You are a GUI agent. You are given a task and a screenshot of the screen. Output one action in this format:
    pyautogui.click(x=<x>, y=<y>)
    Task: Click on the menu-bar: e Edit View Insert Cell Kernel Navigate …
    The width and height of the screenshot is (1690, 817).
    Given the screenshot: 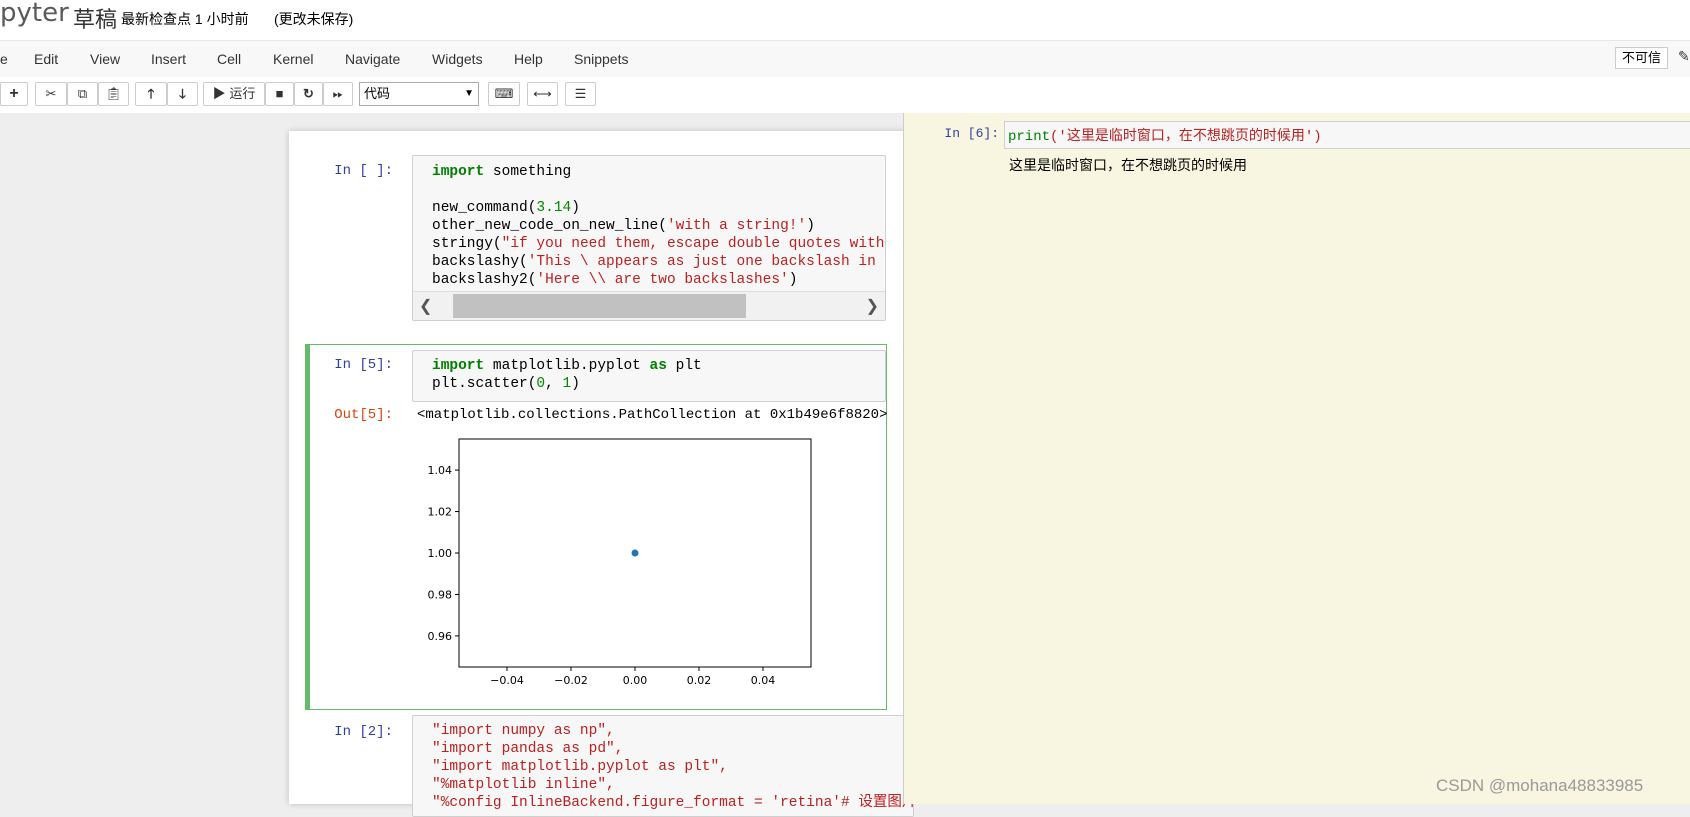 What is the action you would take?
    pyautogui.click(x=845, y=59)
    